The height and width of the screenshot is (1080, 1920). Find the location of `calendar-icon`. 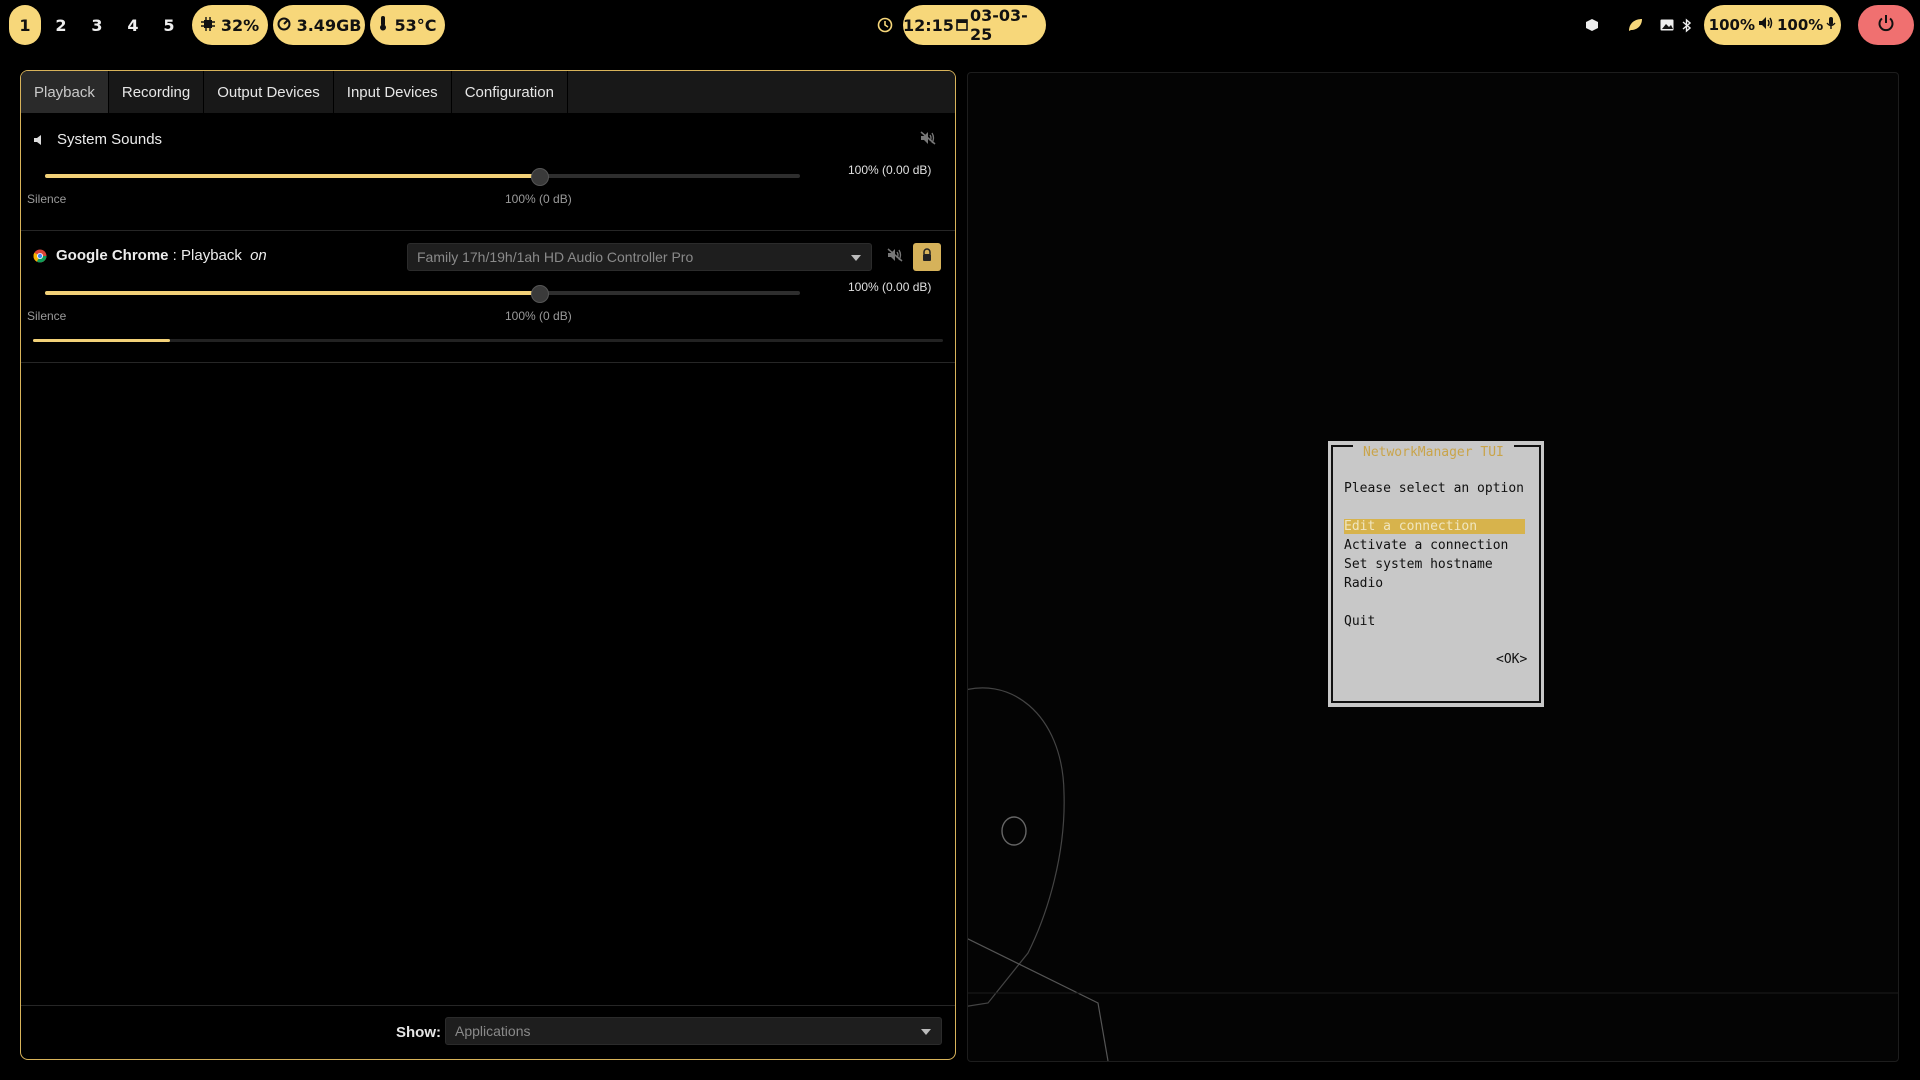

calendar-icon is located at coordinates (962, 25).